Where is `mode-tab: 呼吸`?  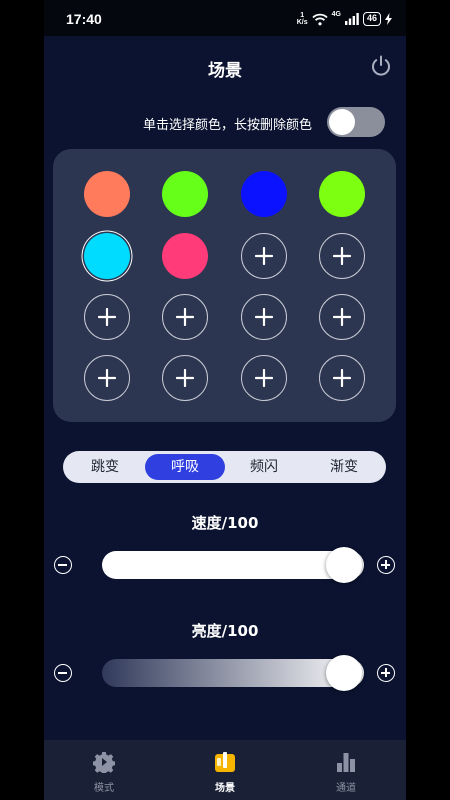
mode-tab: 呼吸 is located at coordinates (185, 467).